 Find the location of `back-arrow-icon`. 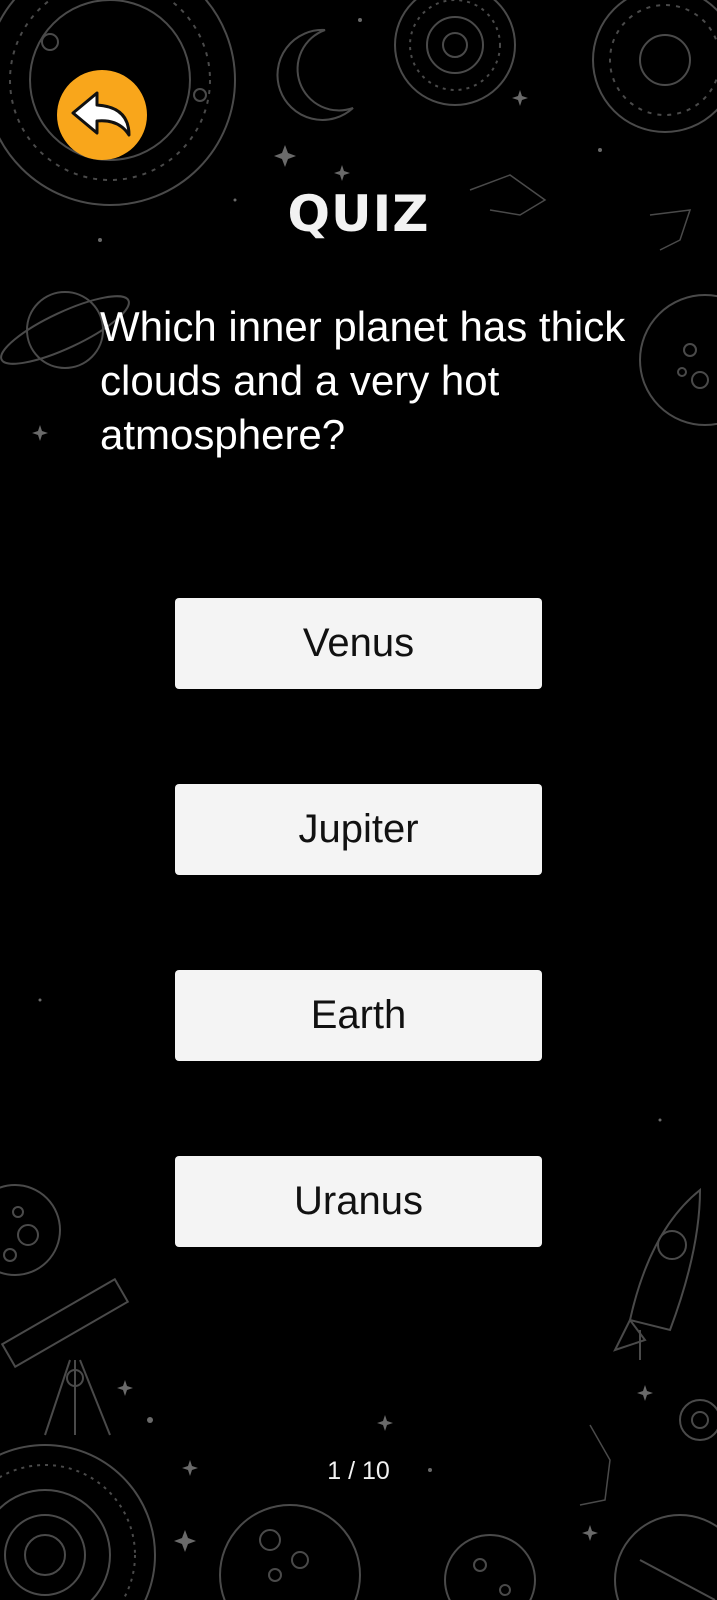

back-arrow-icon is located at coordinates (101, 114).